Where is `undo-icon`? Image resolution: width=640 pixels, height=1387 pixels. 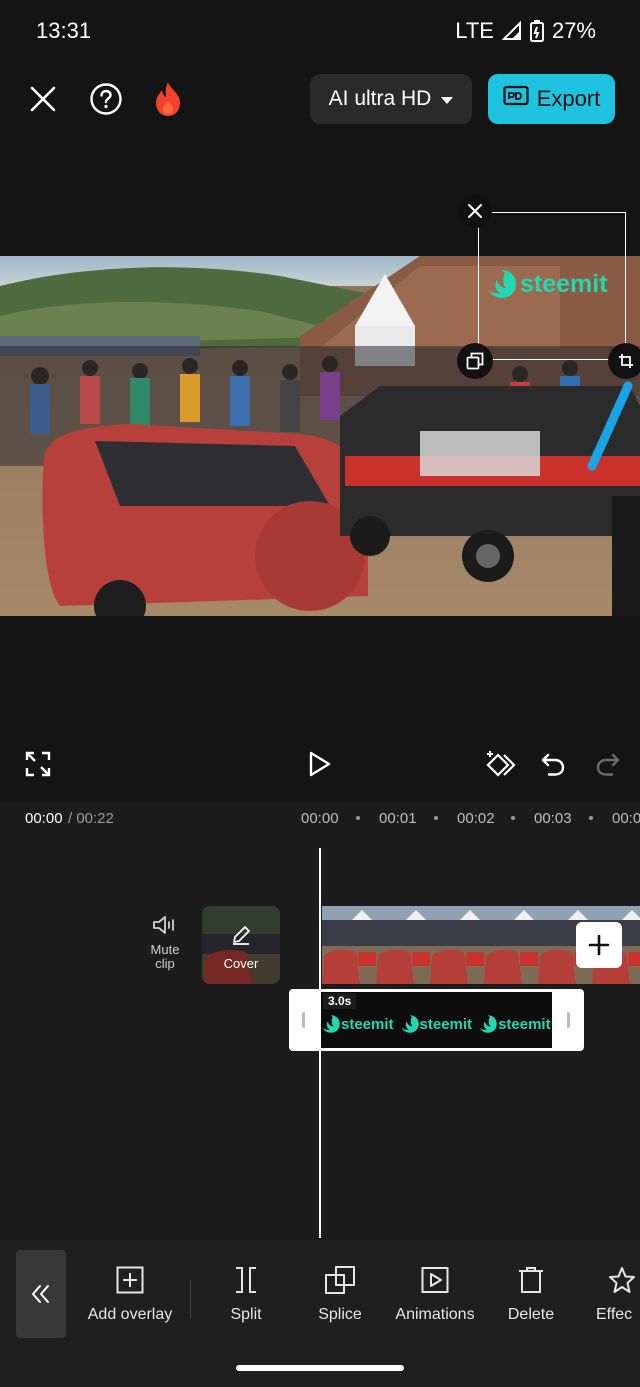
undo-icon is located at coordinates (553, 764).